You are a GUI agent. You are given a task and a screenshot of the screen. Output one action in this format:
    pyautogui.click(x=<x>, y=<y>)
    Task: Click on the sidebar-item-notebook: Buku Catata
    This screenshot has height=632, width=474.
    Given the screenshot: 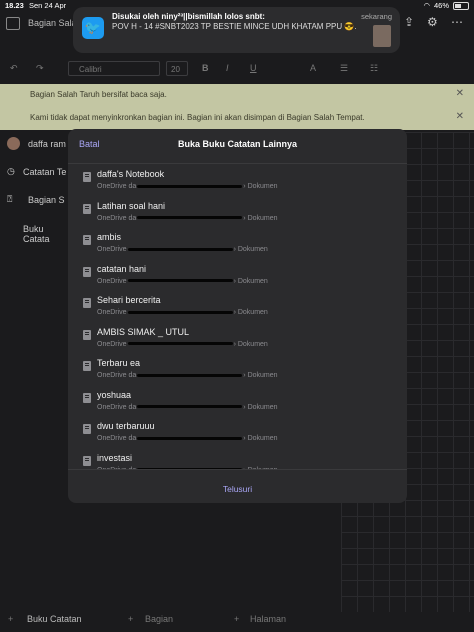 What is the action you would take?
    pyautogui.click(x=35, y=230)
    